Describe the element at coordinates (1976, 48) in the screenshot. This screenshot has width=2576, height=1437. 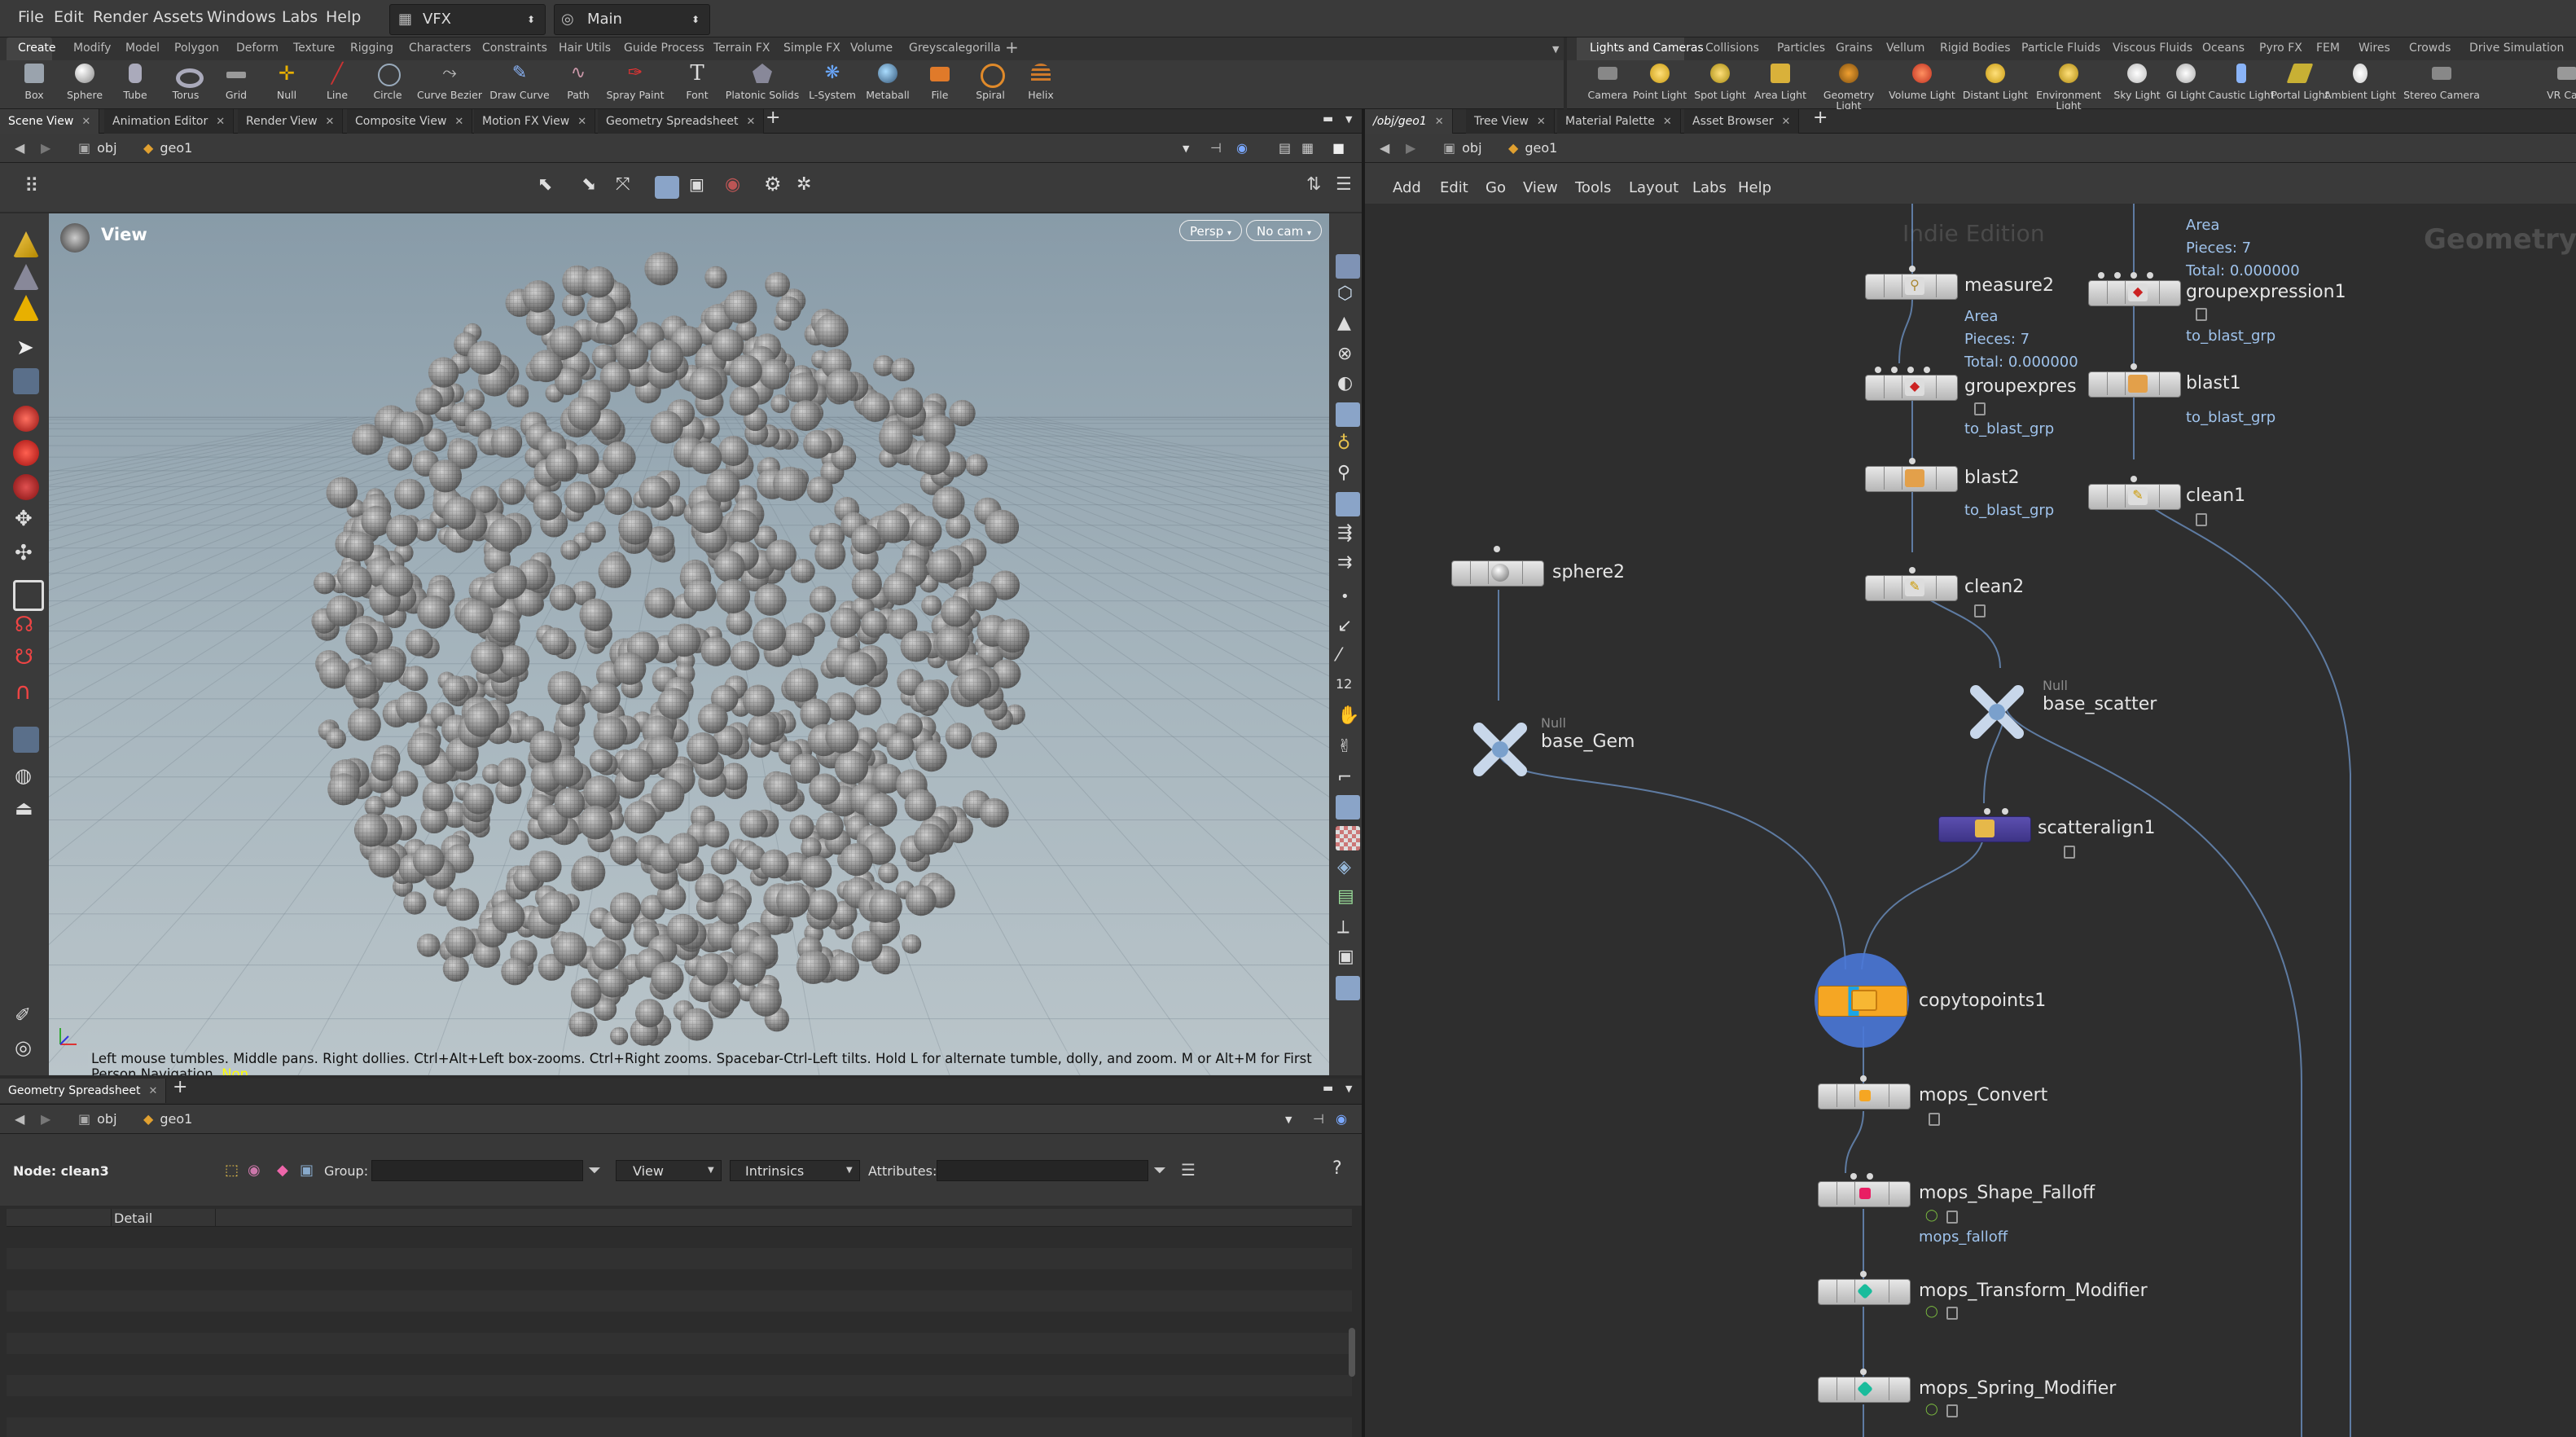
I see `shelf-tab-rigid-bodies: Rigid Bodies` at that location.